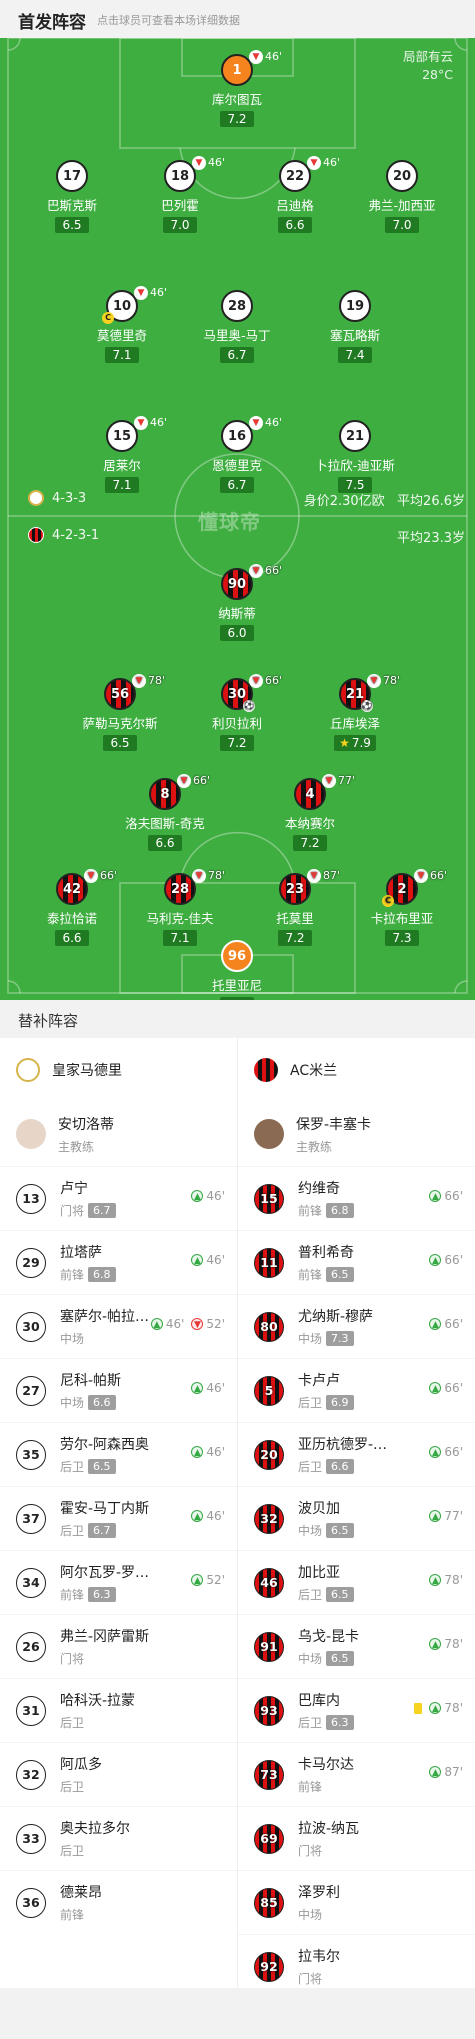  What do you see at coordinates (237, 613) in the screenshot?
I see `player-name: 纳斯蒂` at bounding box center [237, 613].